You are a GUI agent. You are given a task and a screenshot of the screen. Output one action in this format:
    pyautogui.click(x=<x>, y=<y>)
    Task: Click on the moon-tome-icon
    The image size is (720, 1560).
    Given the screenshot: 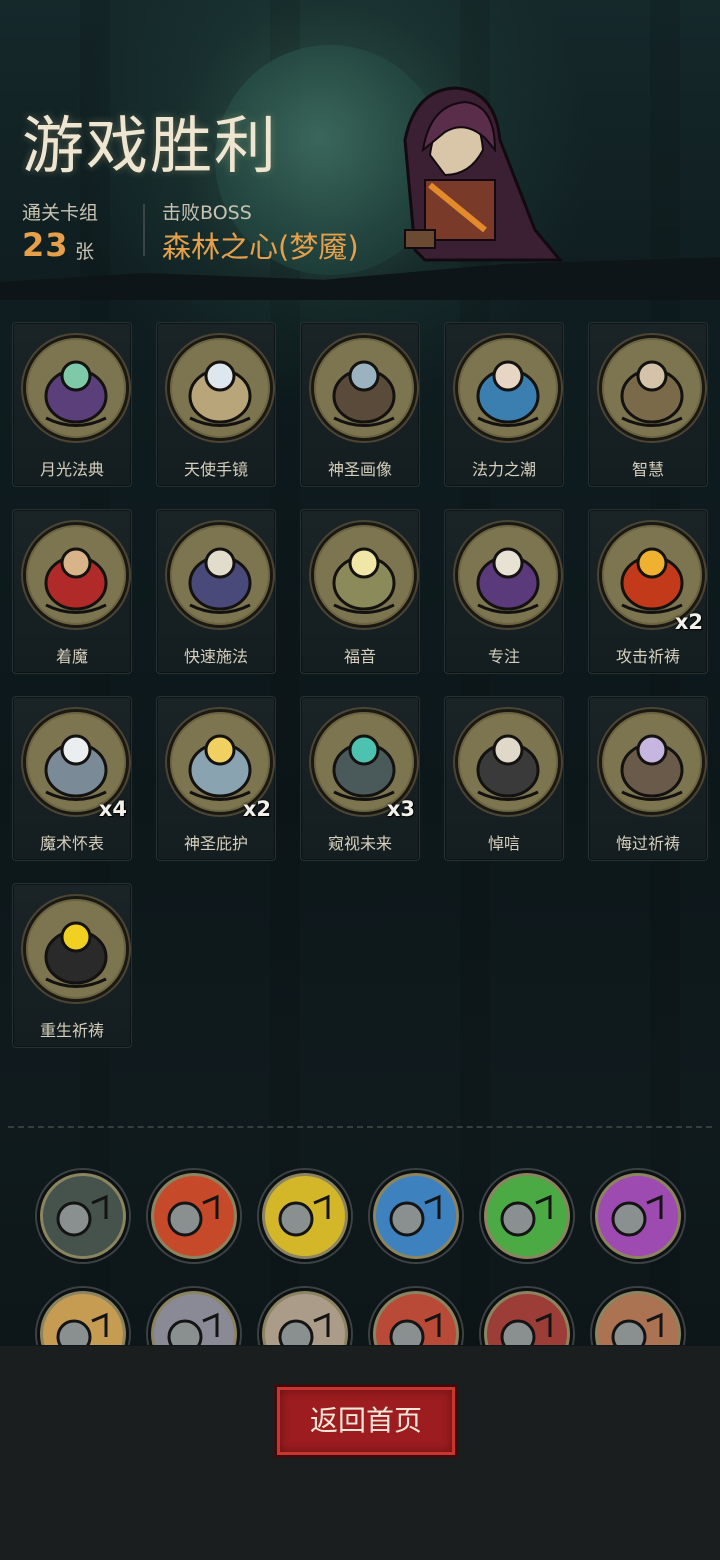 What is the action you would take?
    pyautogui.click(x=76, y=388)
    